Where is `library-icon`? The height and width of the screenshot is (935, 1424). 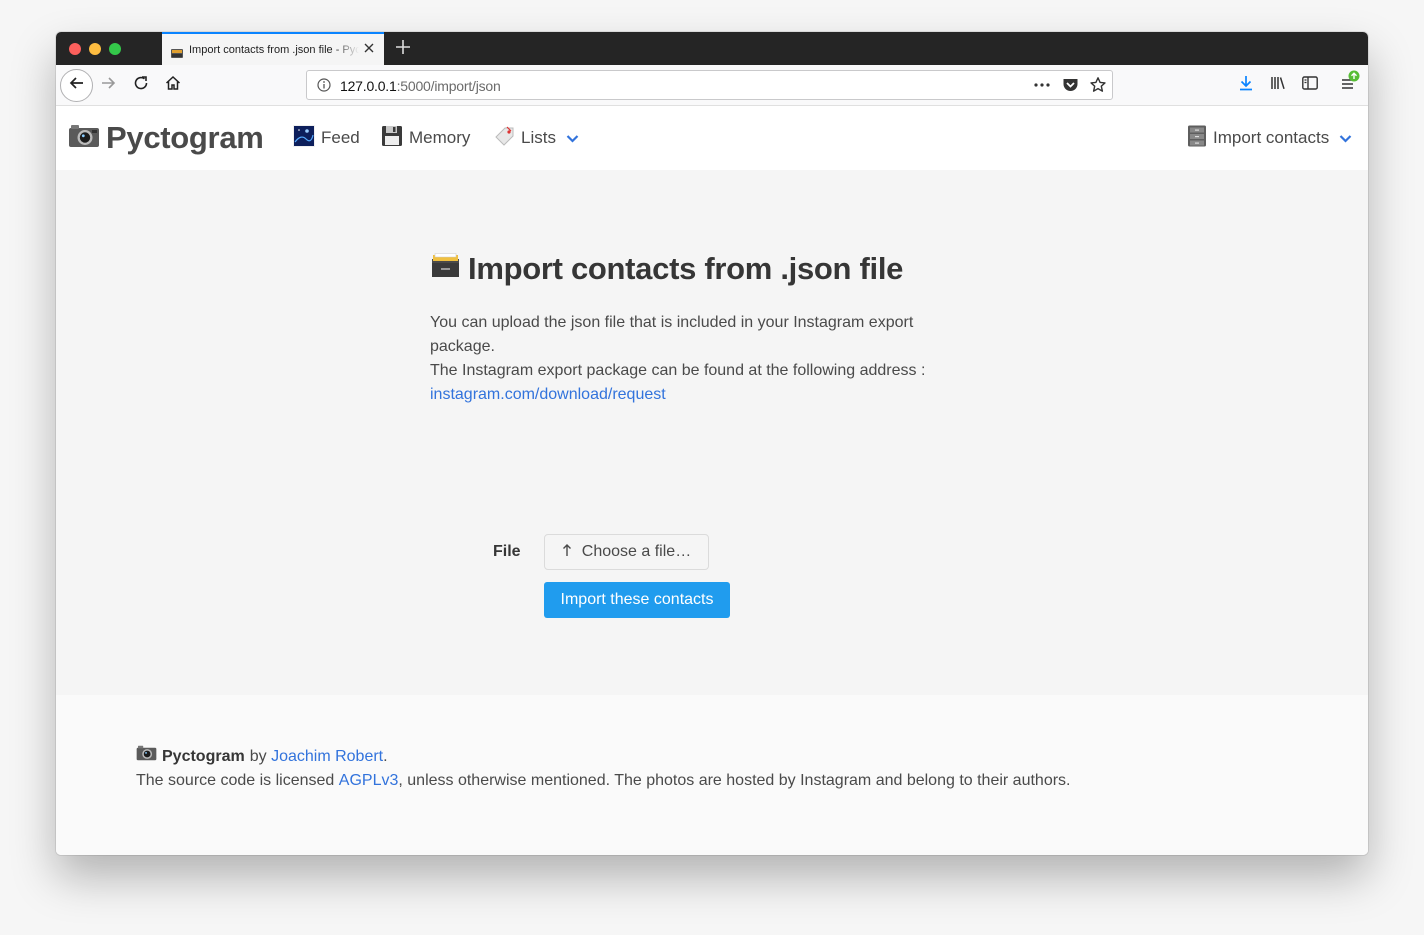
library-icon is located at coordinates (1278, 85).